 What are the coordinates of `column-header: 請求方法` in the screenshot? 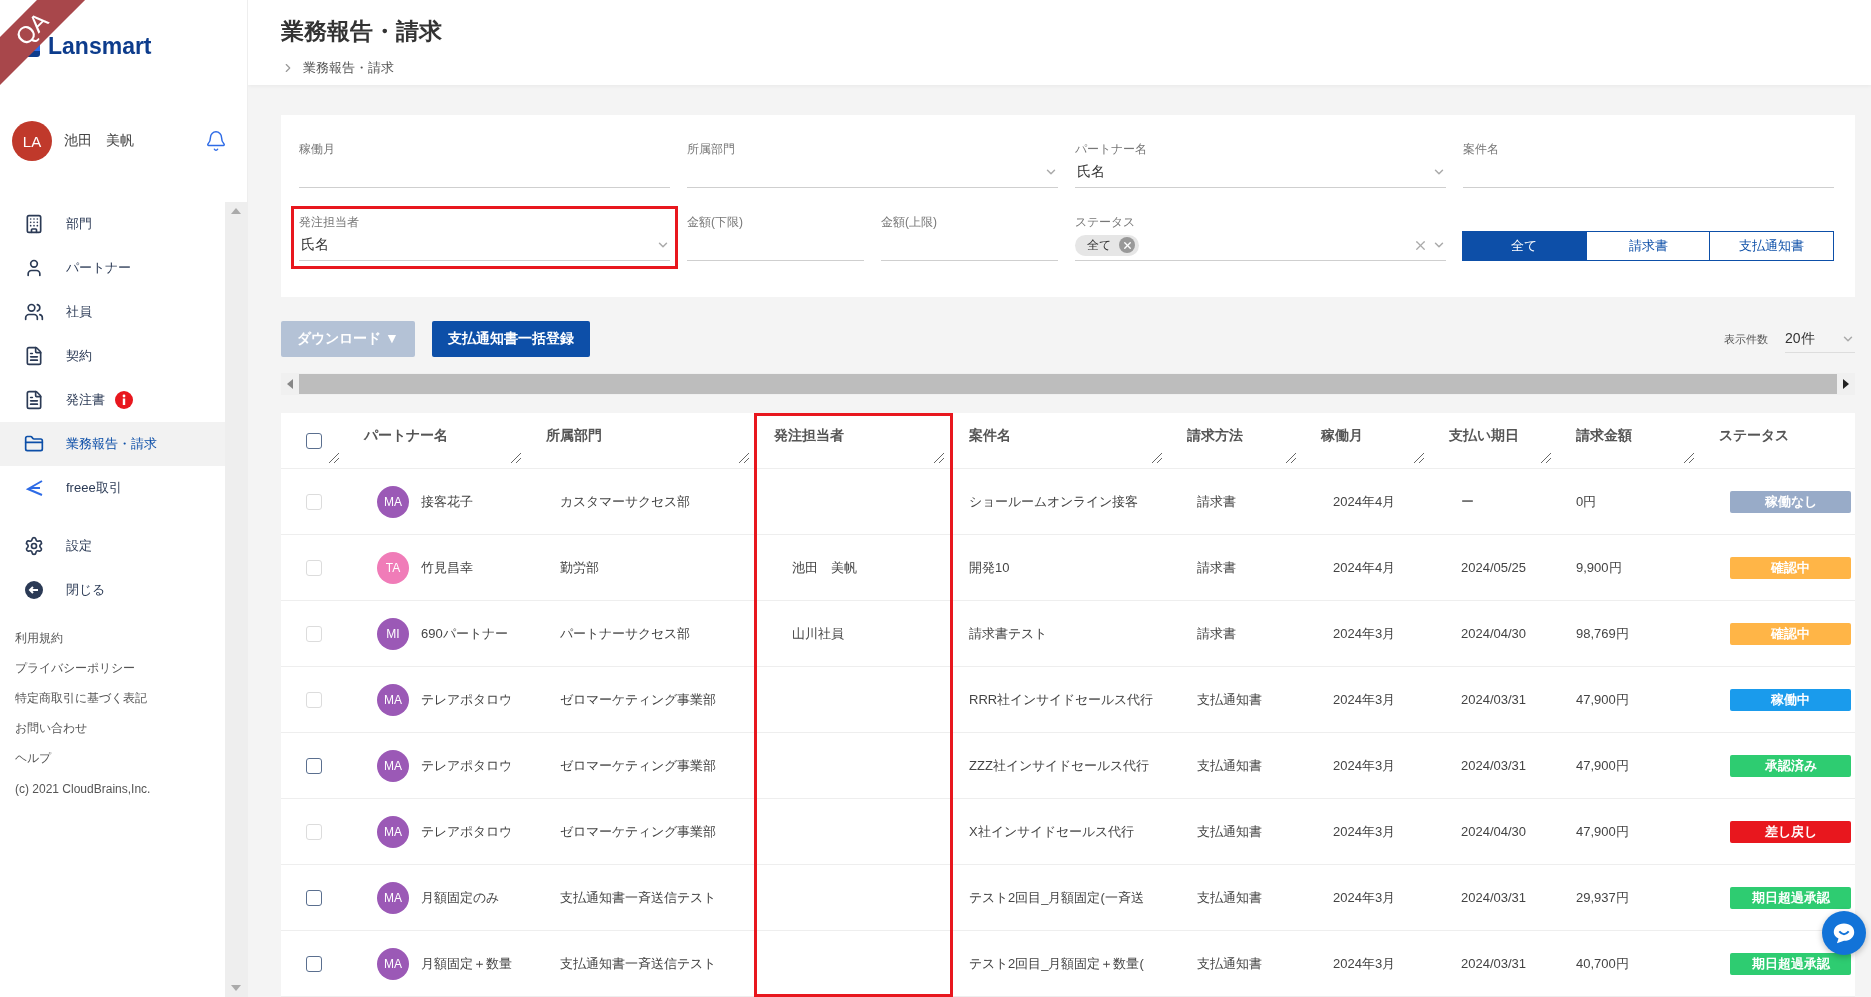 It's located at (1215, 435).